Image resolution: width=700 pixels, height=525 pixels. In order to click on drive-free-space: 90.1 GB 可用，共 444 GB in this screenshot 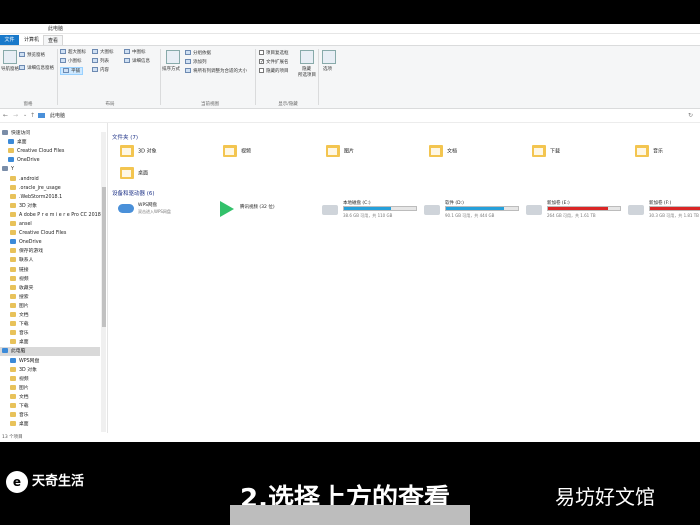, I will do `click(470, 215)`.